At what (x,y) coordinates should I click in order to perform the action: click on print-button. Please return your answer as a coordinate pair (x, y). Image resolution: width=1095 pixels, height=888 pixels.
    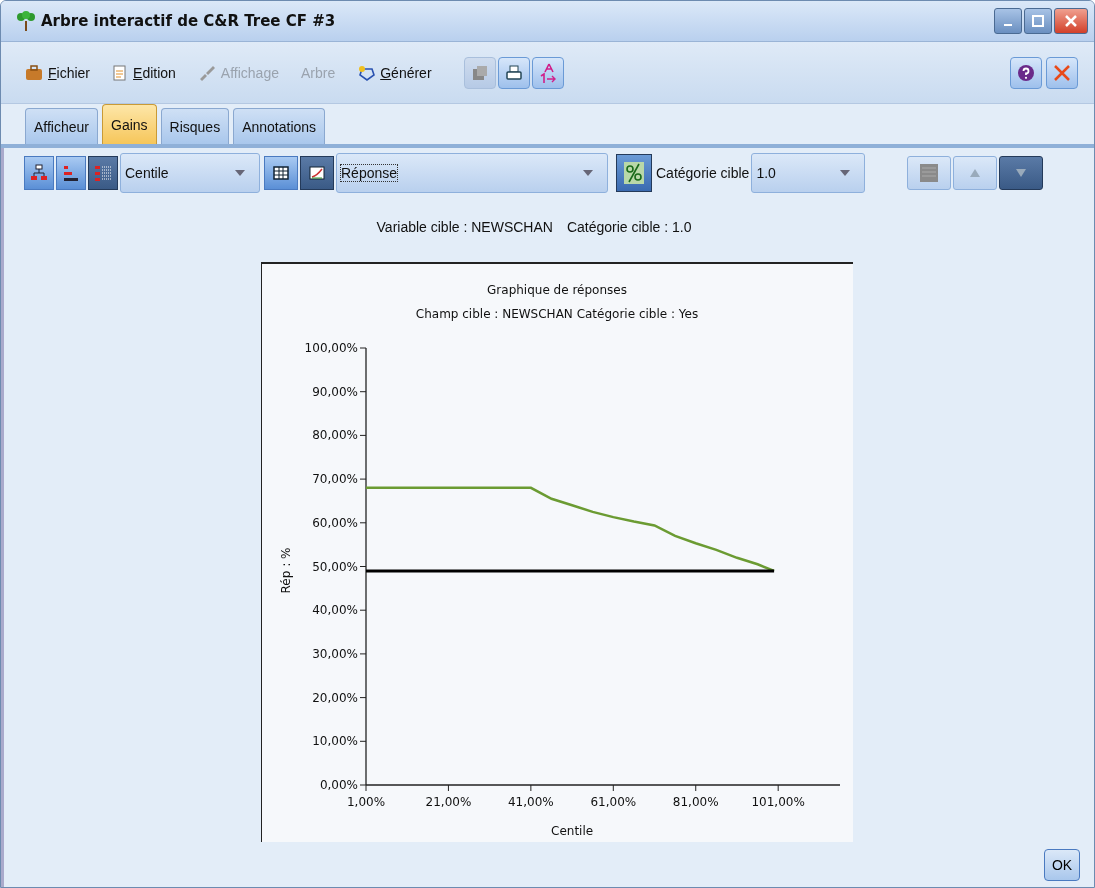
    Looking at the image, I should click on (513, 72).